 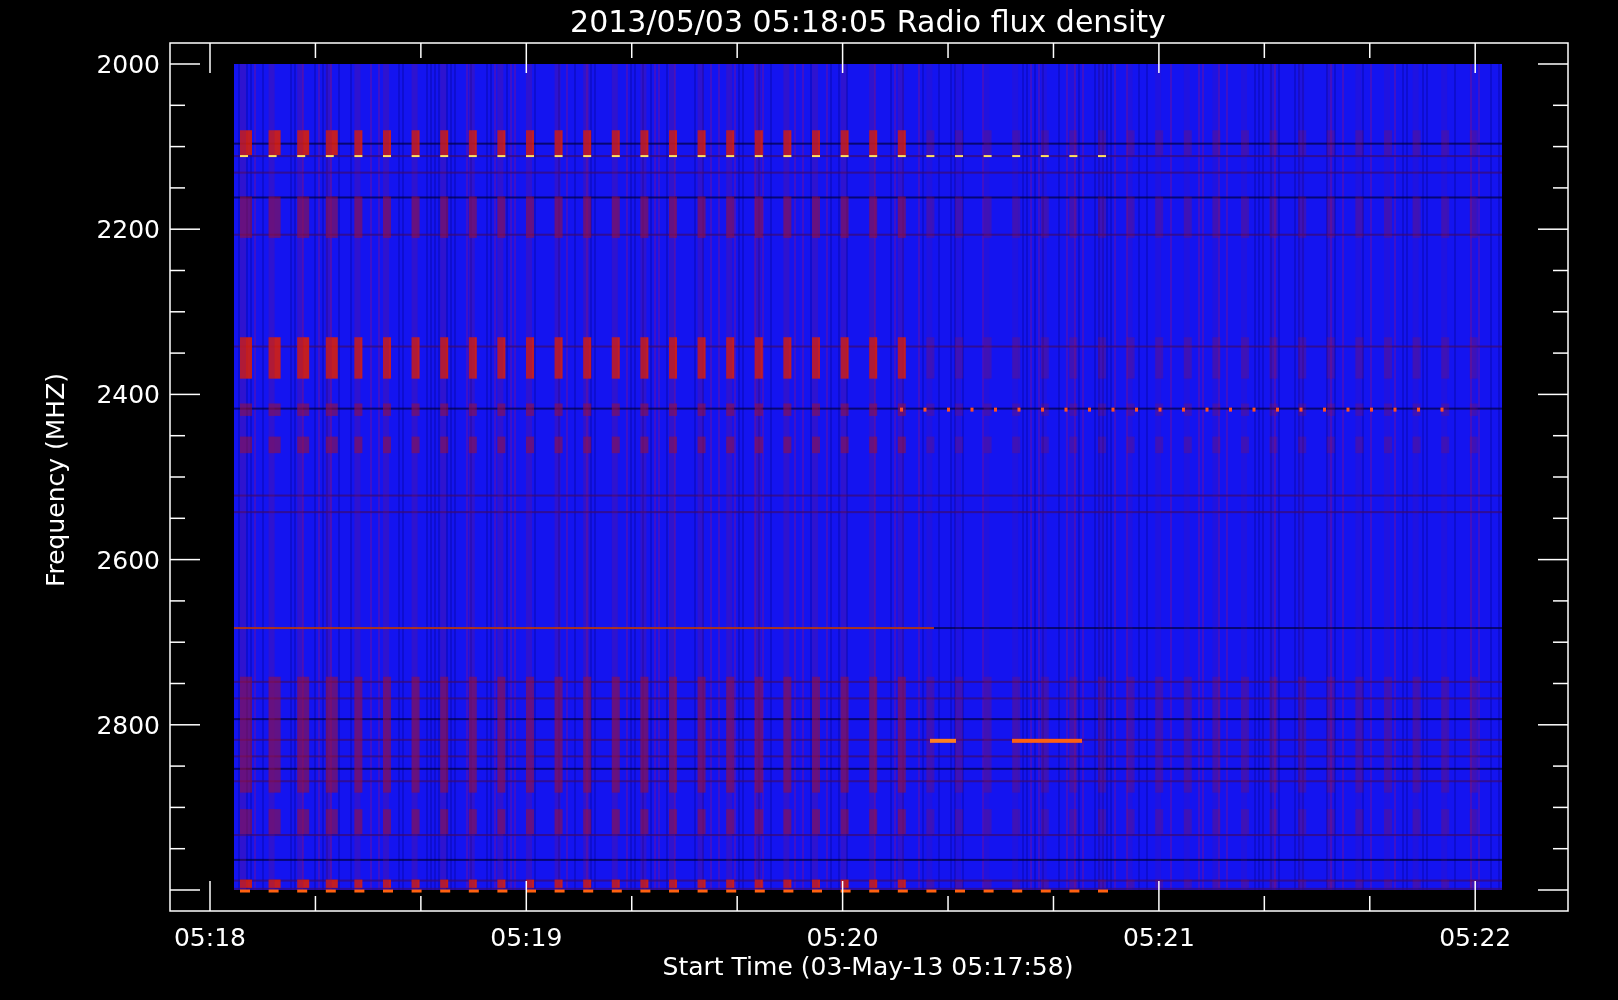 What do you see at coordinates (55, 480) in the screenshot?
I see `y-axis-label: Frequency (MHZ)` at bounding box center [55, 480].